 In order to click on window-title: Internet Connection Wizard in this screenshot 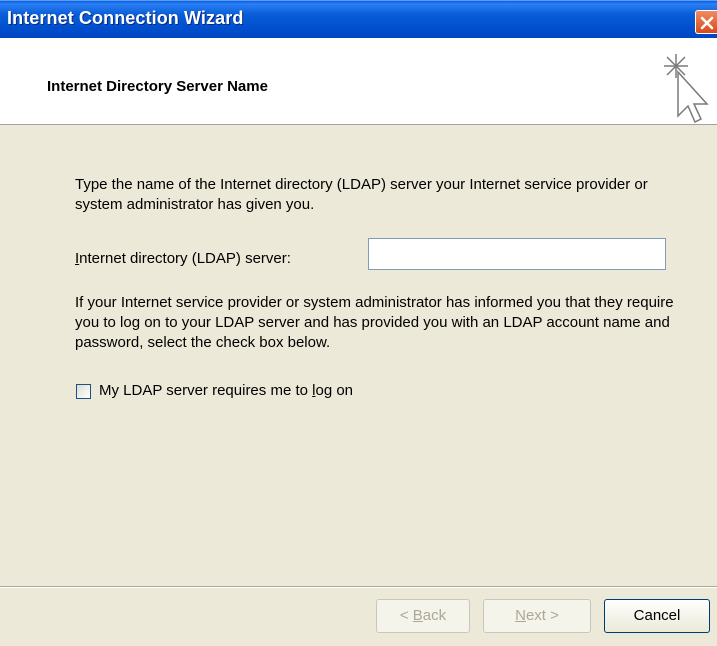, I will do `click(125, 18)`.